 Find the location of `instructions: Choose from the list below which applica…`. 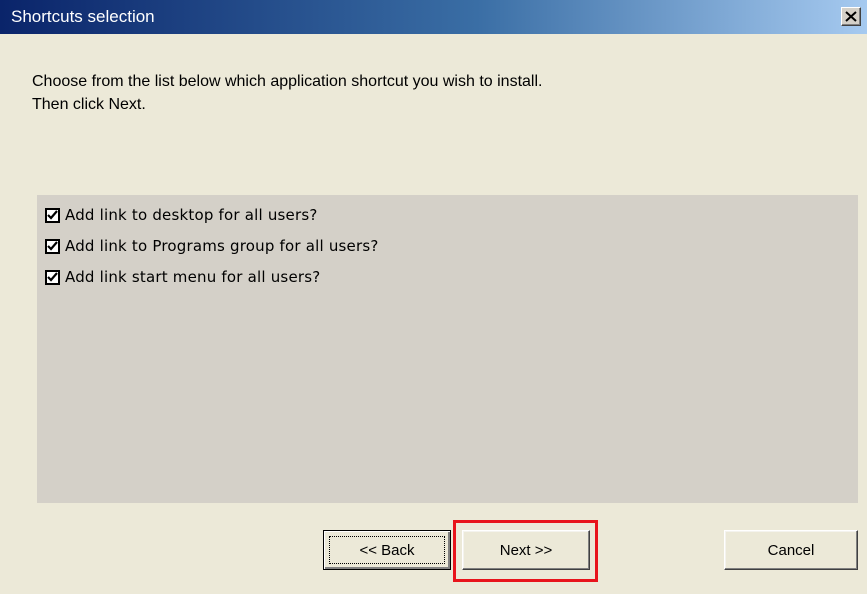

instructions: Choose from the list below which applica… is located at coordinates (412, 93).